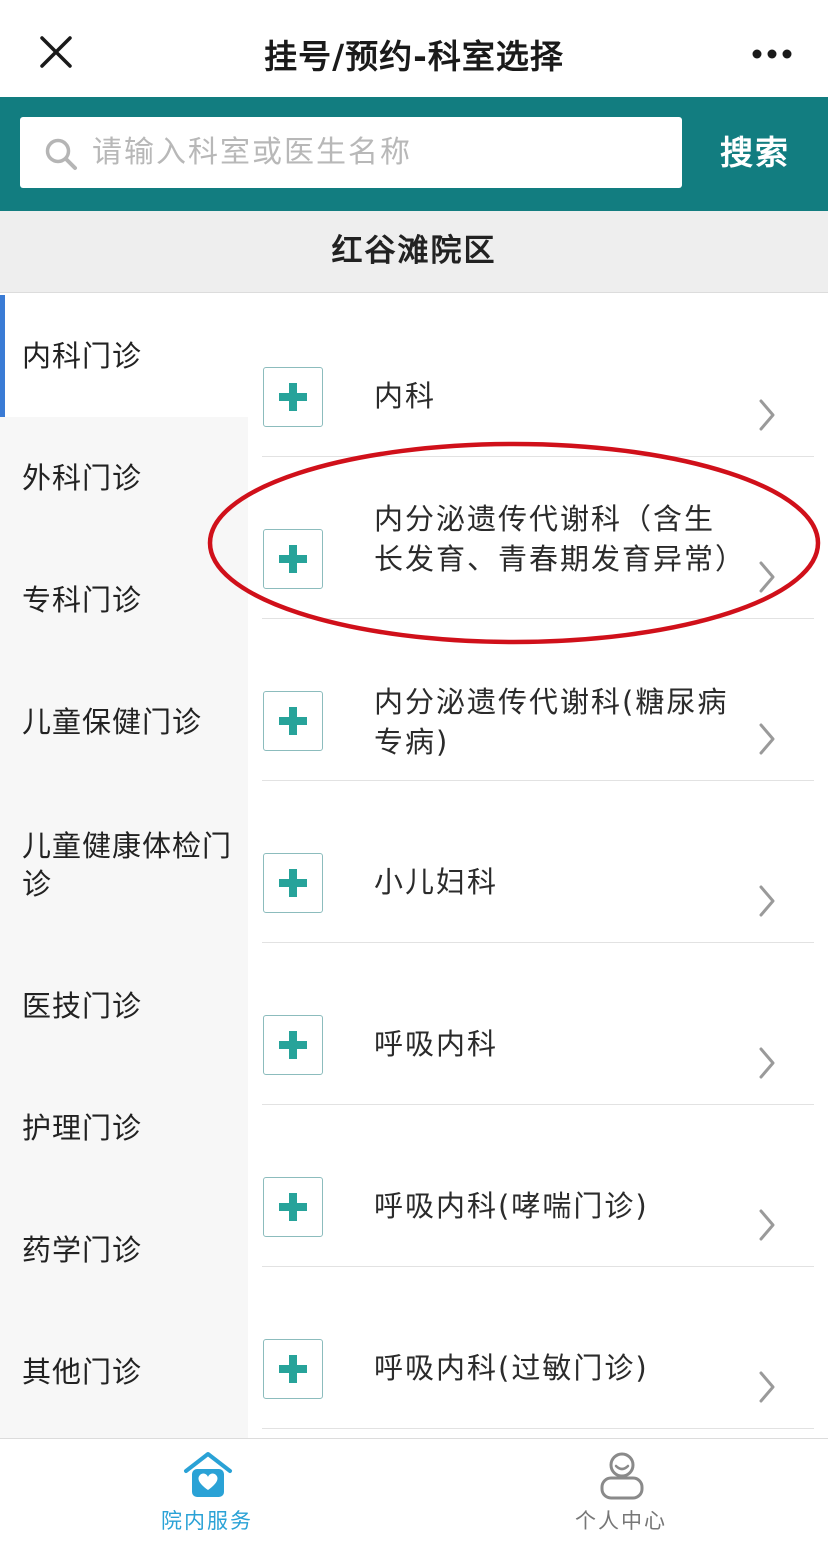 The height and width of the screenshot is (1553, 828). I want to click on sidebar-item-internal-medicine: 内科门诊, so click(124, 356).